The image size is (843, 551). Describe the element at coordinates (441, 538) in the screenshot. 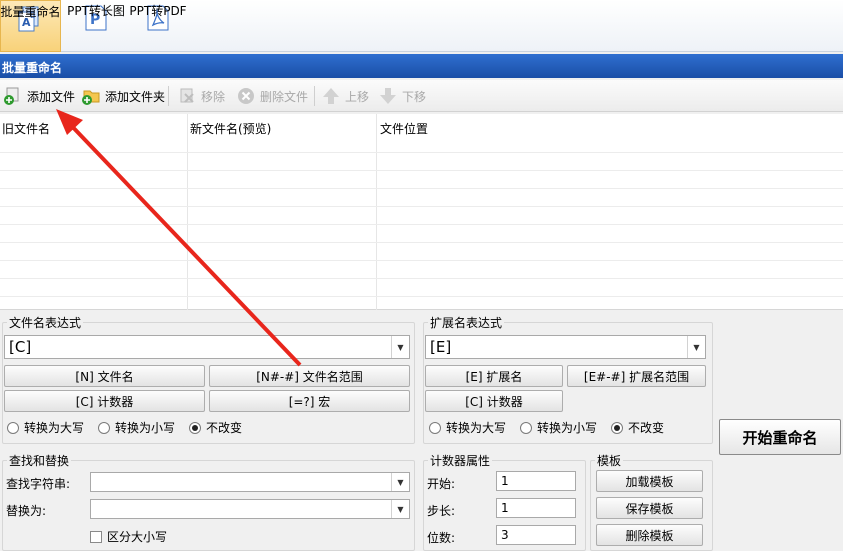

I see `counter-digits-label: 位数:` at that location.